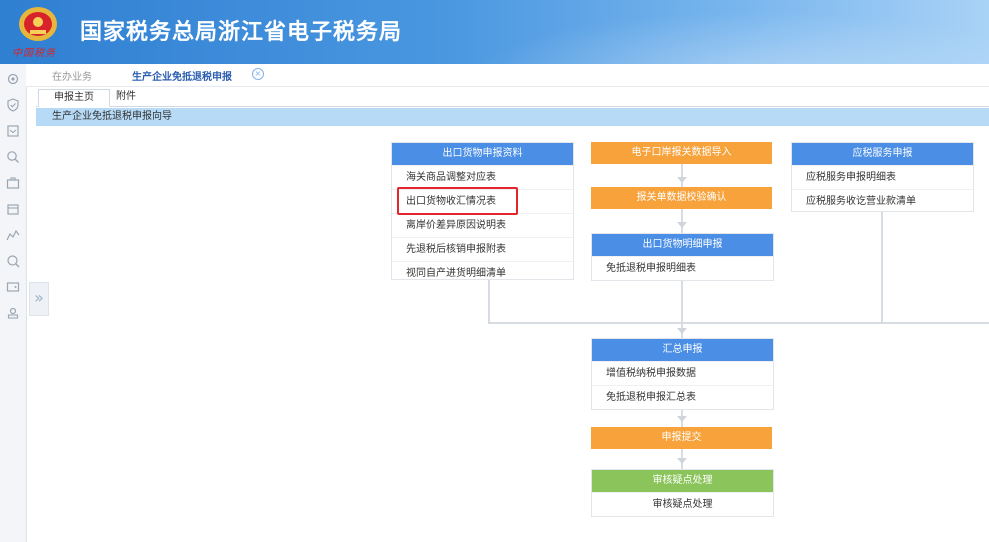 The height and width of the screenshot is (542, 989). What do you see at coordinates (126, 97) in the screenshot?
I see `tab-attachment: 附件` at bounding box center [126, 97].